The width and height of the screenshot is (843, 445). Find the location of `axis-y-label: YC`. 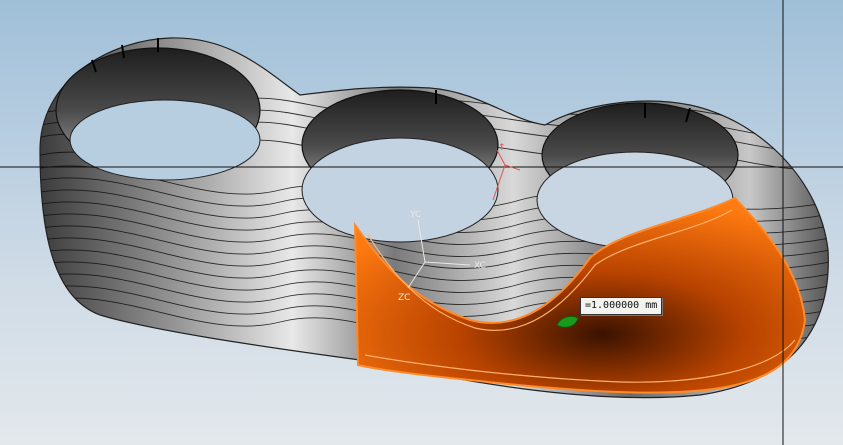

axis-y-label: YC is located at coordinates (415, 215).